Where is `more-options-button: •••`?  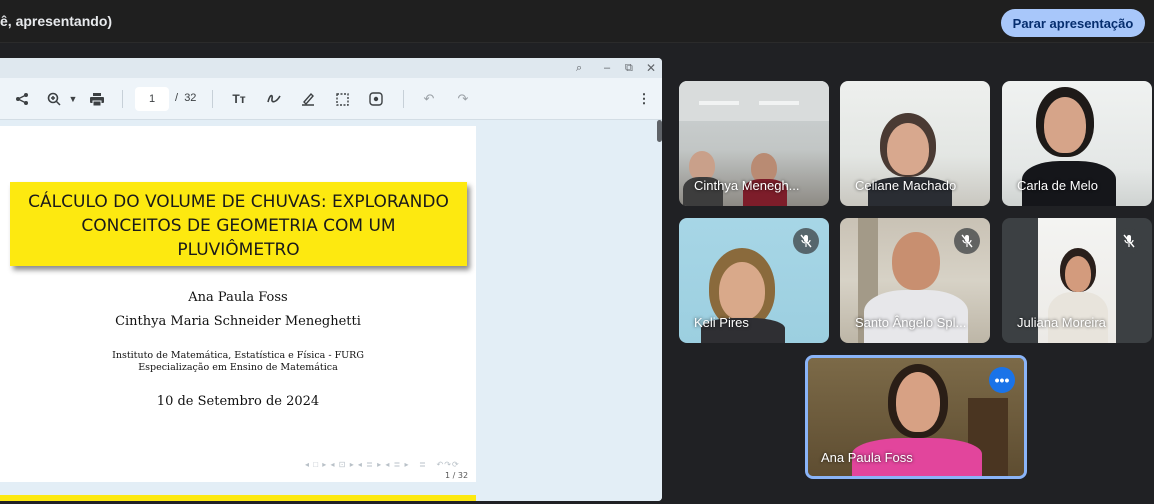
more-options-button: ••• is located at coordinates (1002, 380).